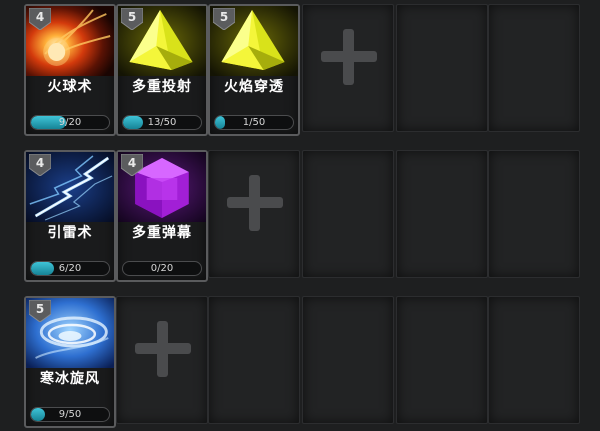  Describe the element at coordinates (70, 233) in the screenshot. I see `skill-name: 引雷术` at that location.